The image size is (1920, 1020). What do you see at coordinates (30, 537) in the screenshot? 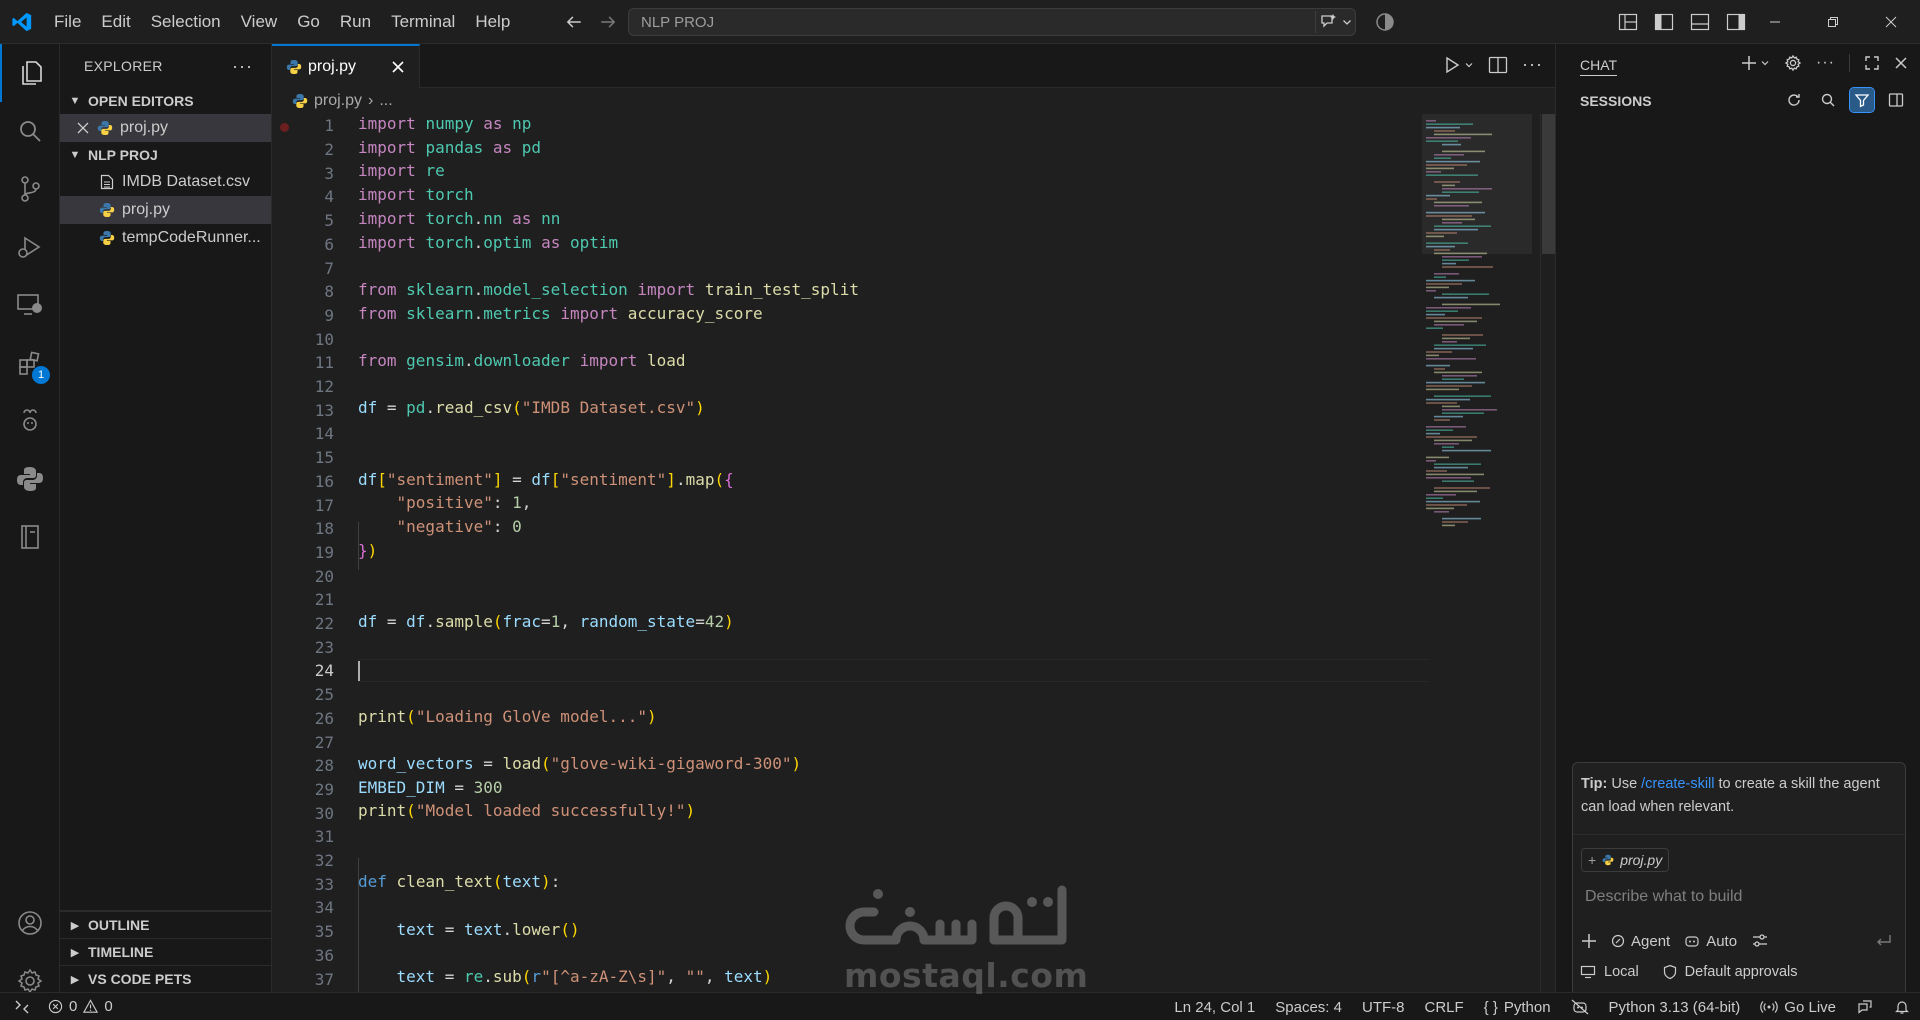
I see `notebook-icon` at bounding box center [30, 537].